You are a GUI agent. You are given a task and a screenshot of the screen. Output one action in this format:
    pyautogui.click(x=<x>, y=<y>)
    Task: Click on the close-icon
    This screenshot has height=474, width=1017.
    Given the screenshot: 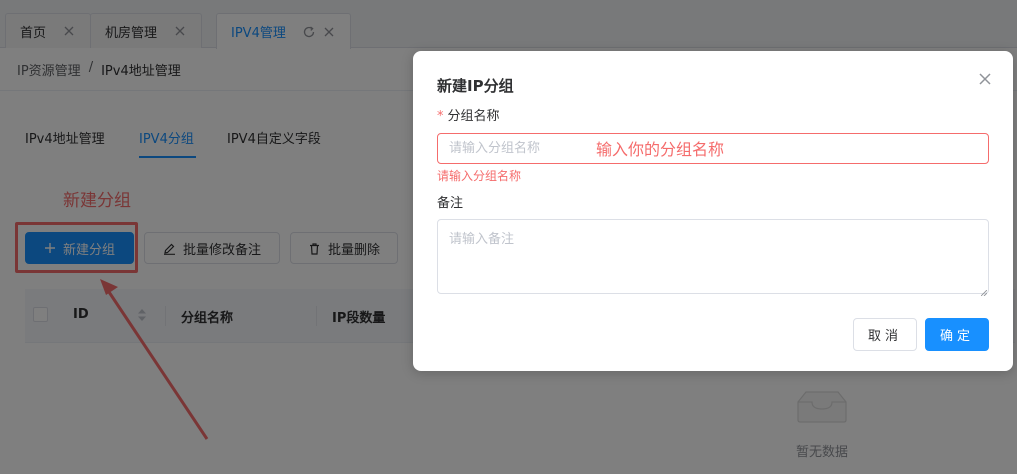 What is the action you would take?
    pyautogui.click(x=985, y=79)
    